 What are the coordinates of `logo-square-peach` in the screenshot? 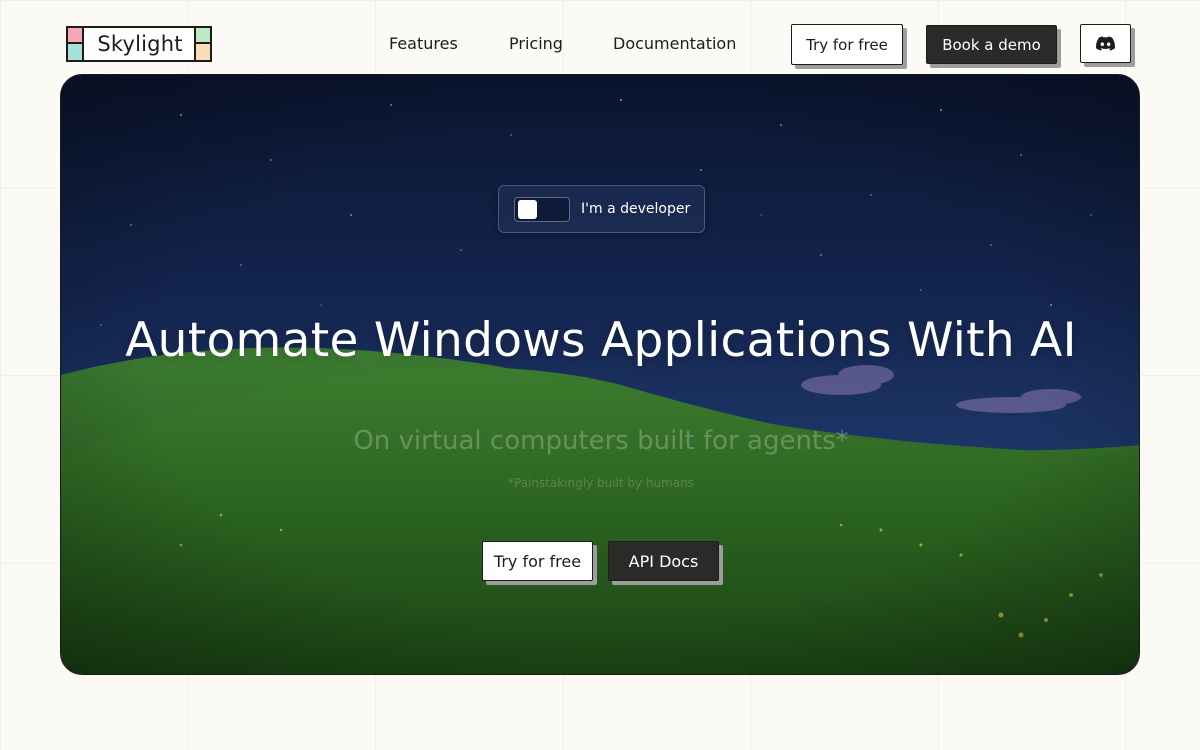 It's located at (202, 52).